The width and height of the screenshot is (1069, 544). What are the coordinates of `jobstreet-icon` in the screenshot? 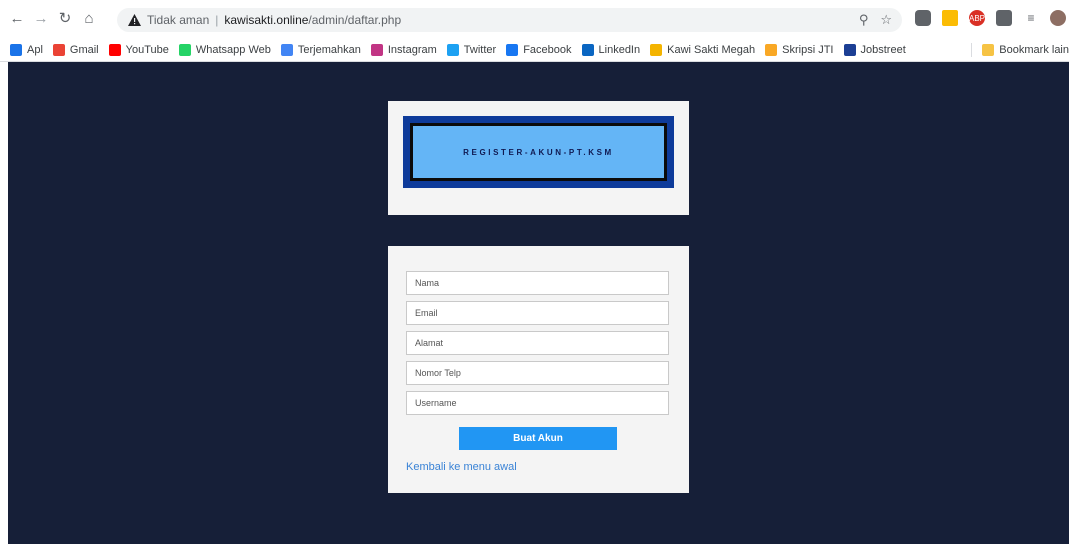 It's located at (849, 49).